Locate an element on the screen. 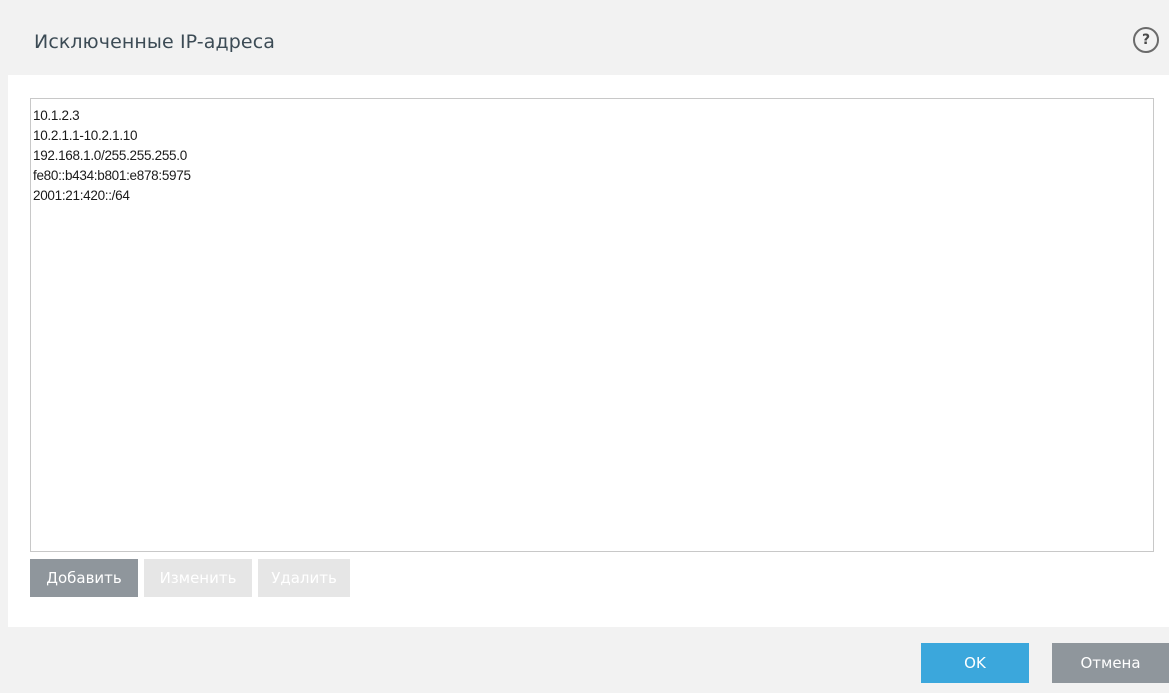 The width and height of the screenshot is (1169, 693). dialog-header: Исключенные IP-адреса ? is located at coordinates (588, 42).